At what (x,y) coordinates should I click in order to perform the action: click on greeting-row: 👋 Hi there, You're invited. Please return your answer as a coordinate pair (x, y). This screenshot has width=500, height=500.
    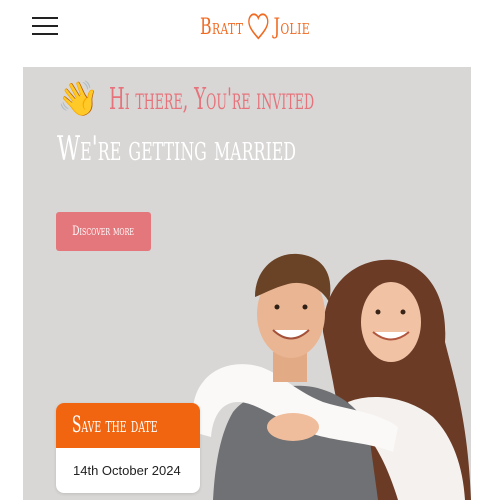
    Looking at the image, I should click on (254, 99).